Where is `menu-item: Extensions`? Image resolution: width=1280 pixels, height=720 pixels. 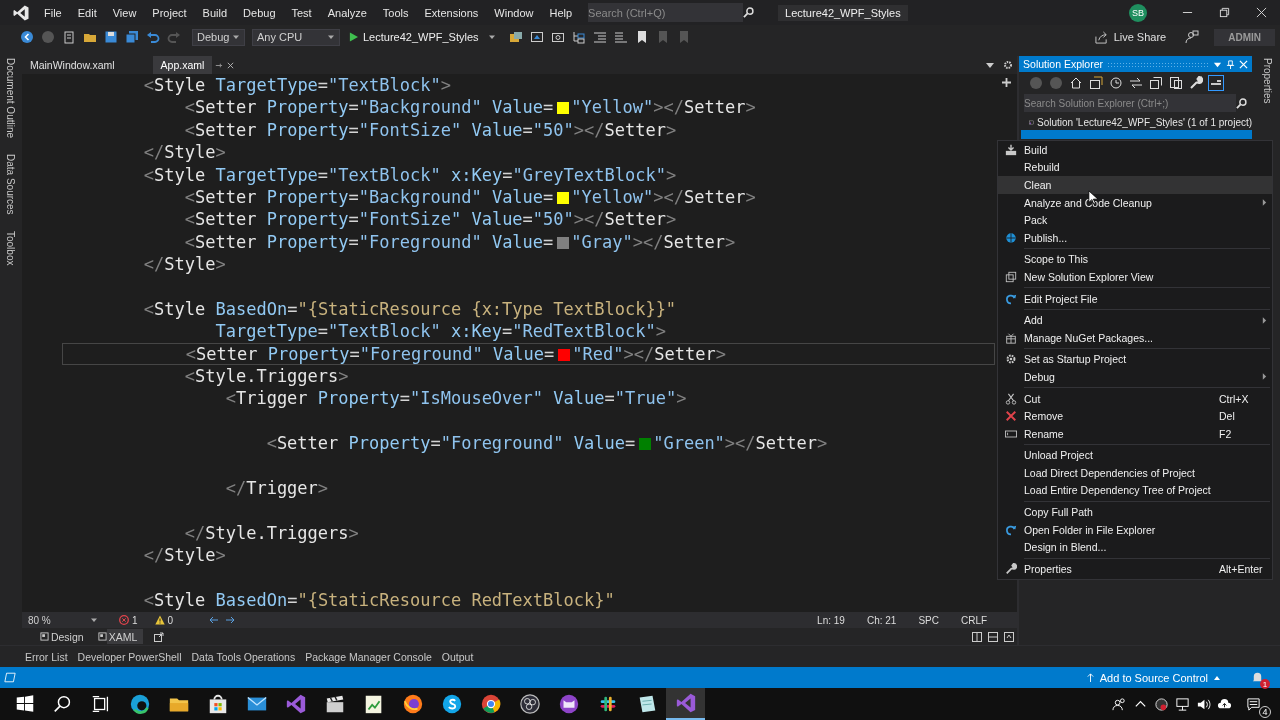 menu-item: Extensions is located at coordinates (451, 12).